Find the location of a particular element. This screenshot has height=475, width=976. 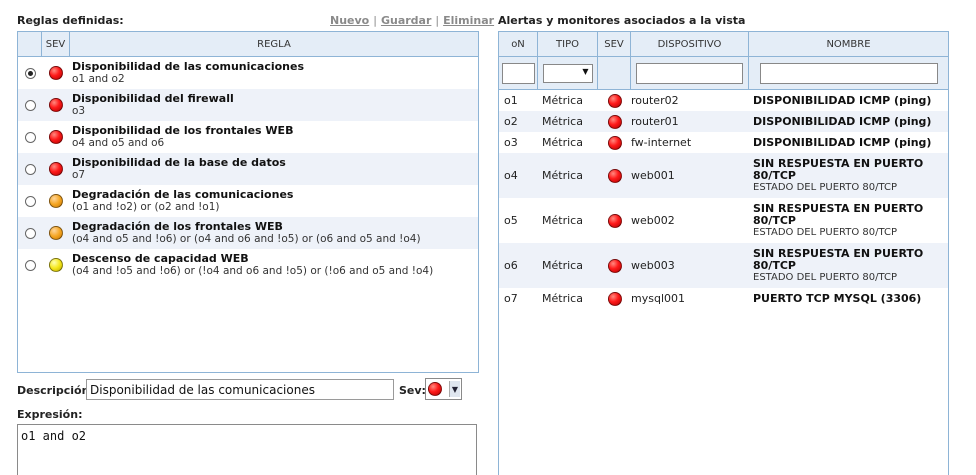

rule-expression: (o1 and !o2) or (o2 and !o1) is located at coordinates (146, 207).